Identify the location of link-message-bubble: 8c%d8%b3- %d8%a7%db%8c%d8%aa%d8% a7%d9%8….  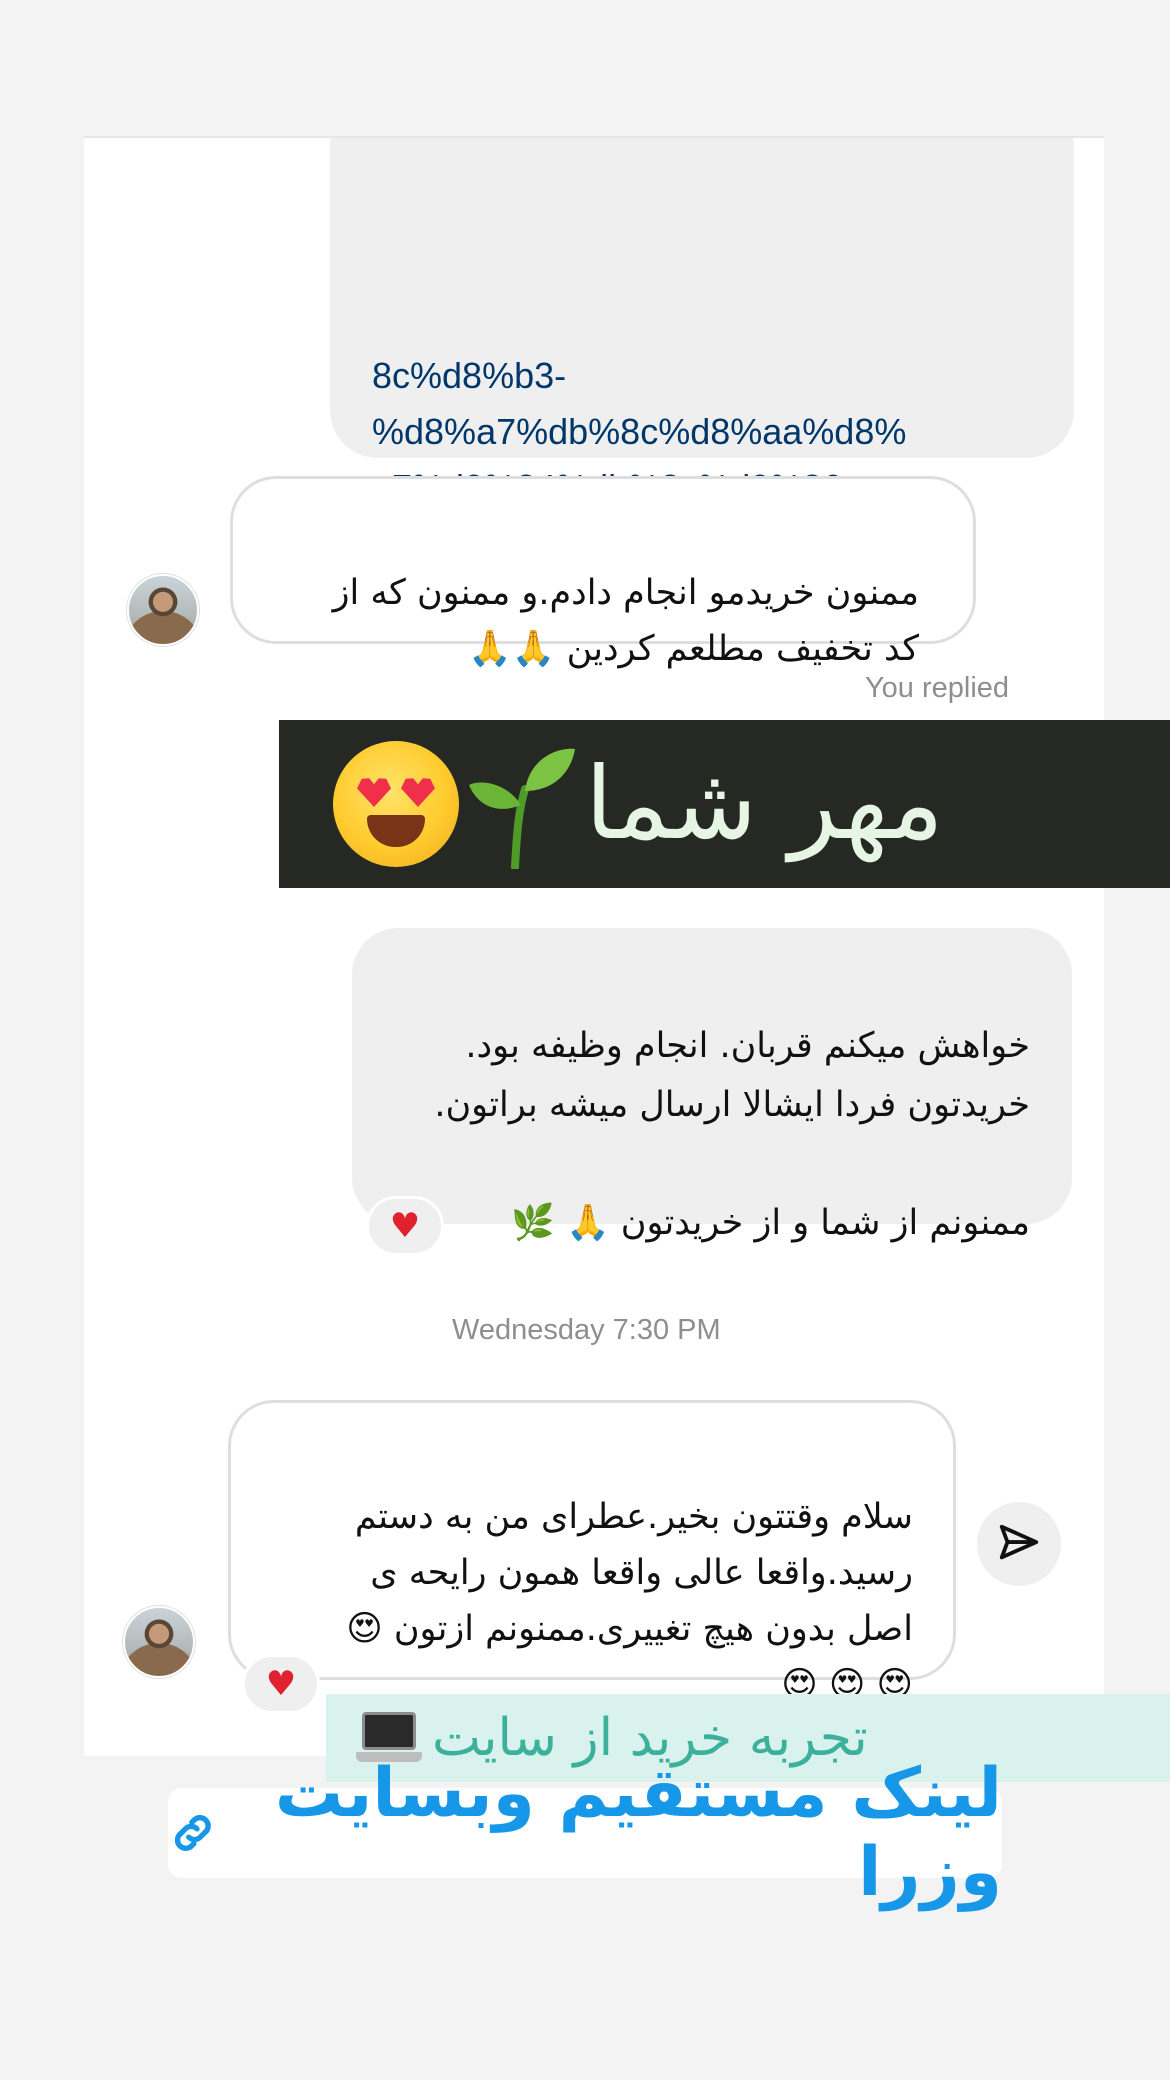
(702, 379).